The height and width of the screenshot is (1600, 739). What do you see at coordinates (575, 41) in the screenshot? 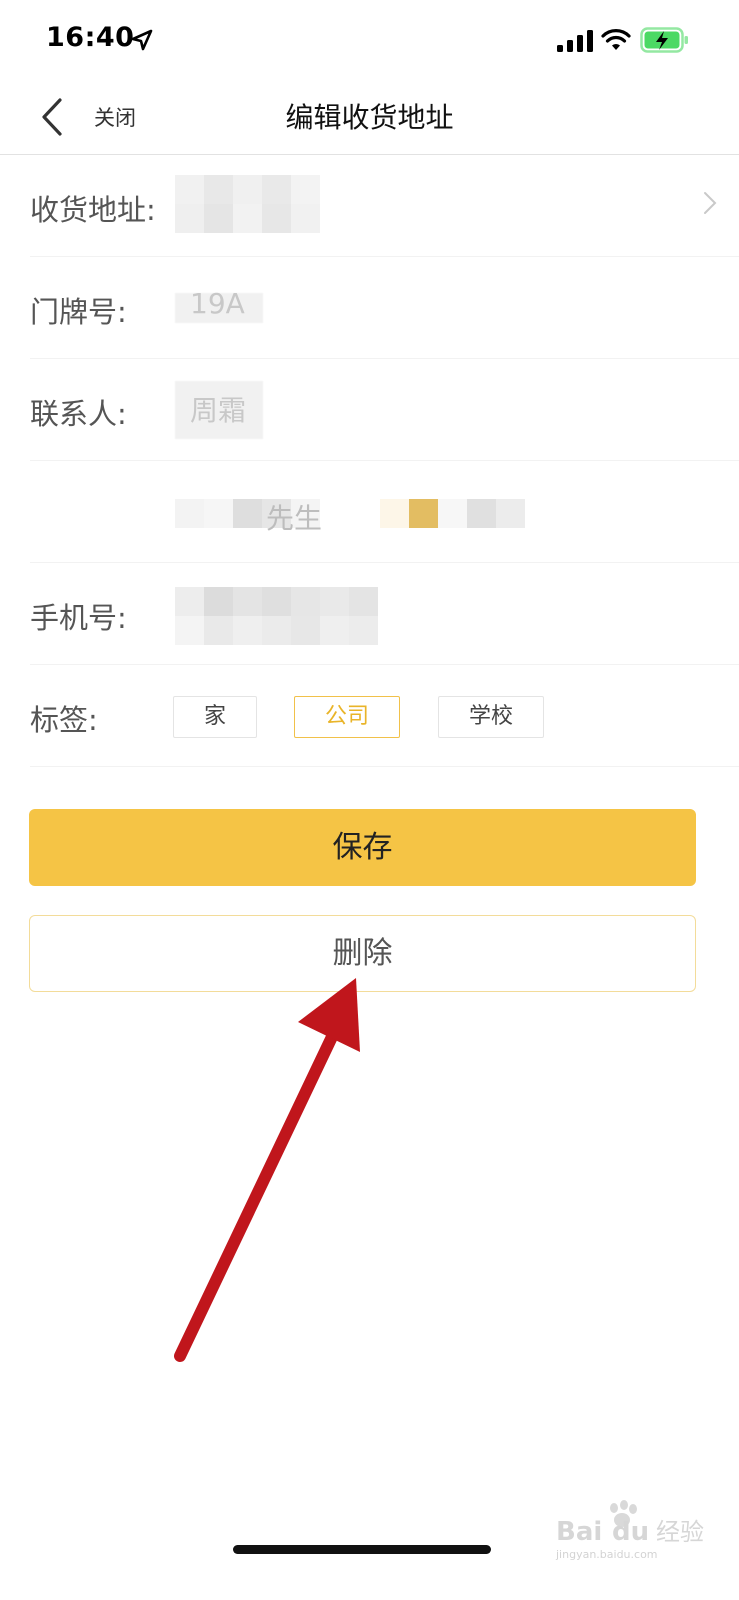
I see `cellular-signal-icon` at bounding box center [575, 41].